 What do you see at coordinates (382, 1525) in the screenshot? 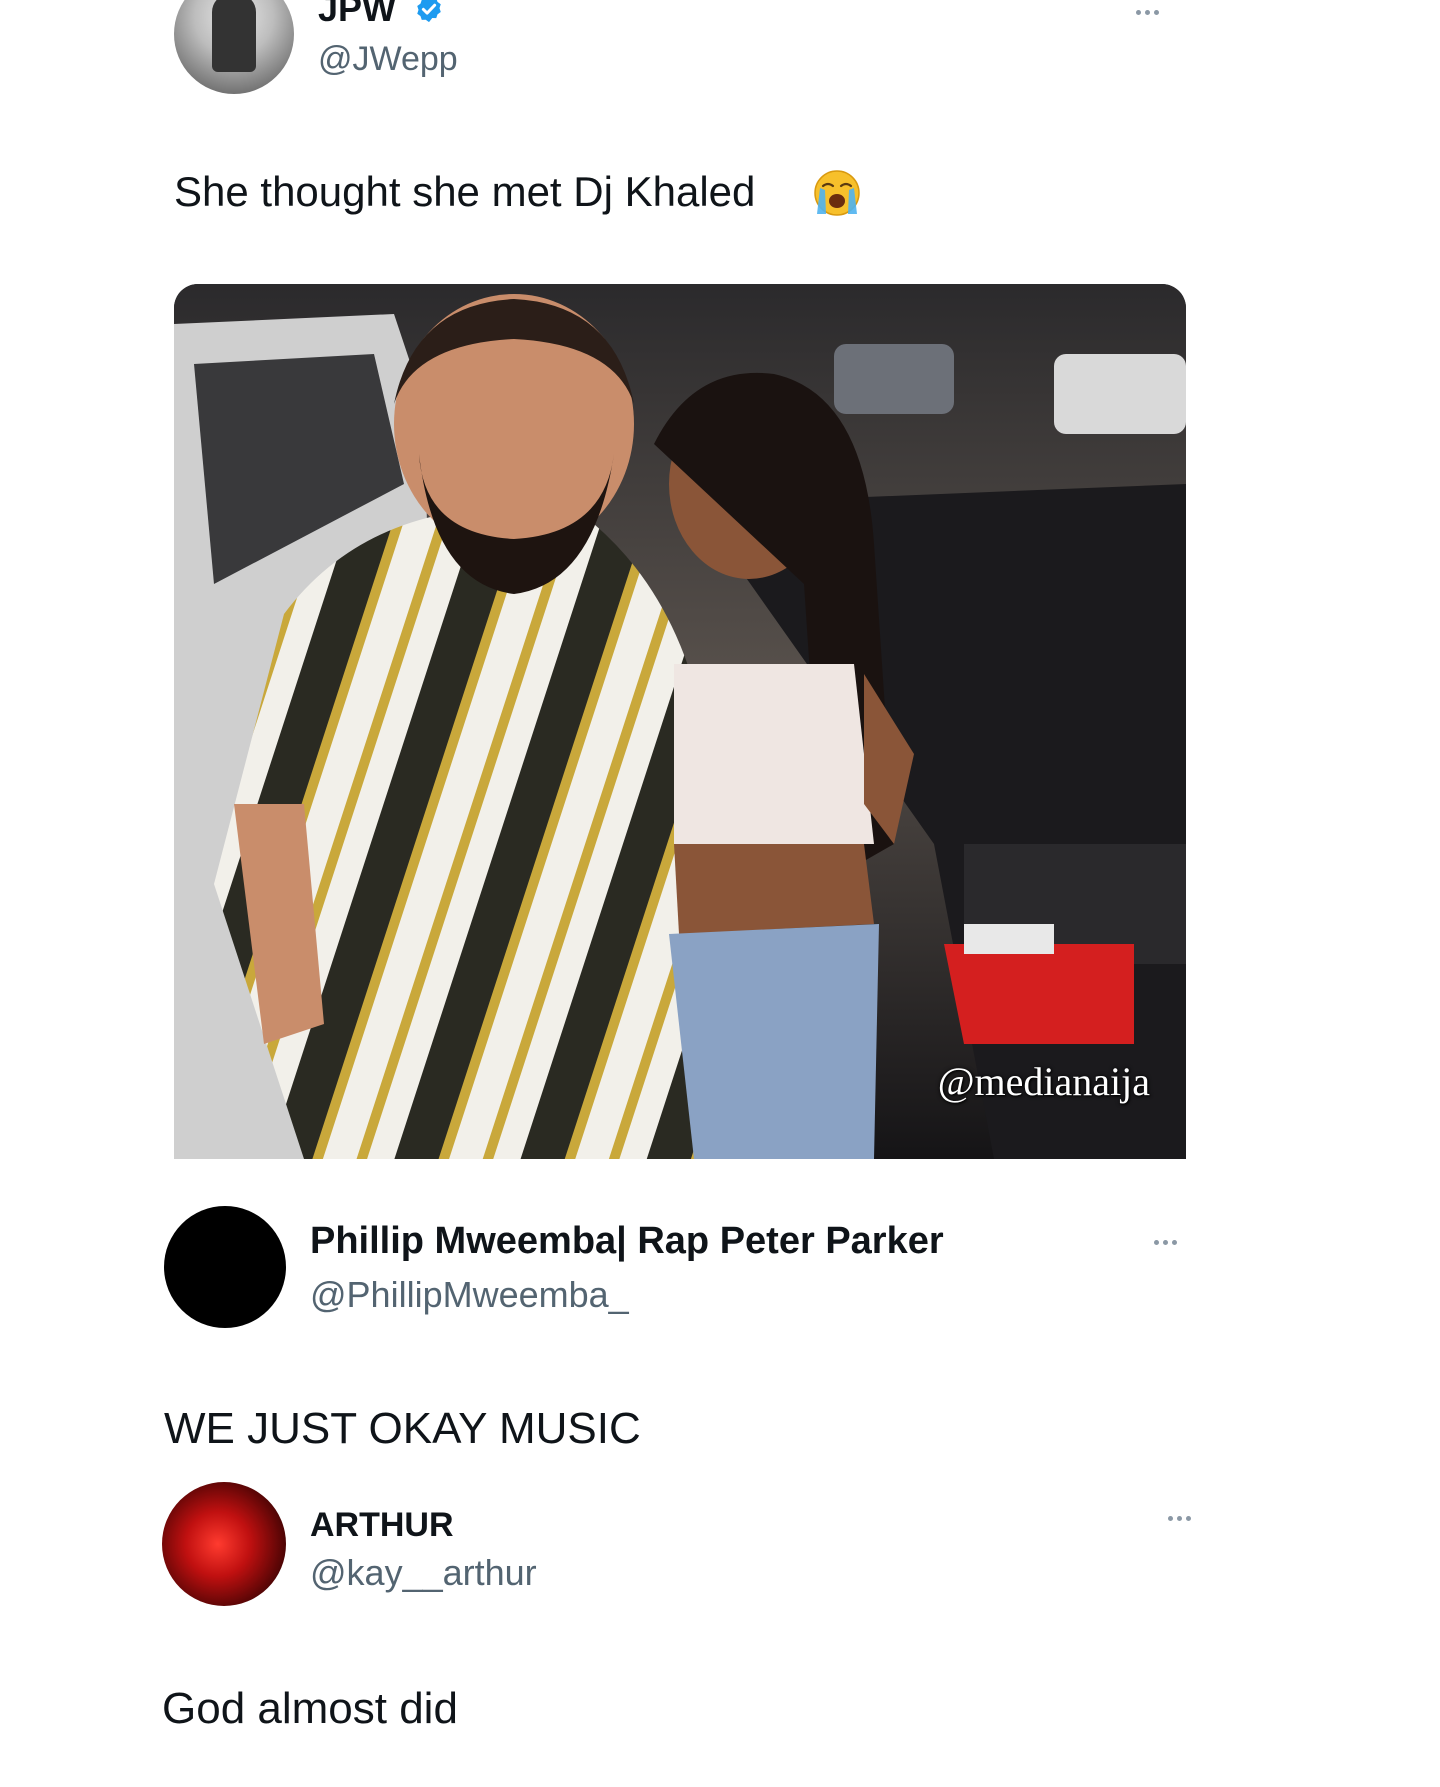
I see `display-name: ARTHUR` at bounding box center [382, 1525].